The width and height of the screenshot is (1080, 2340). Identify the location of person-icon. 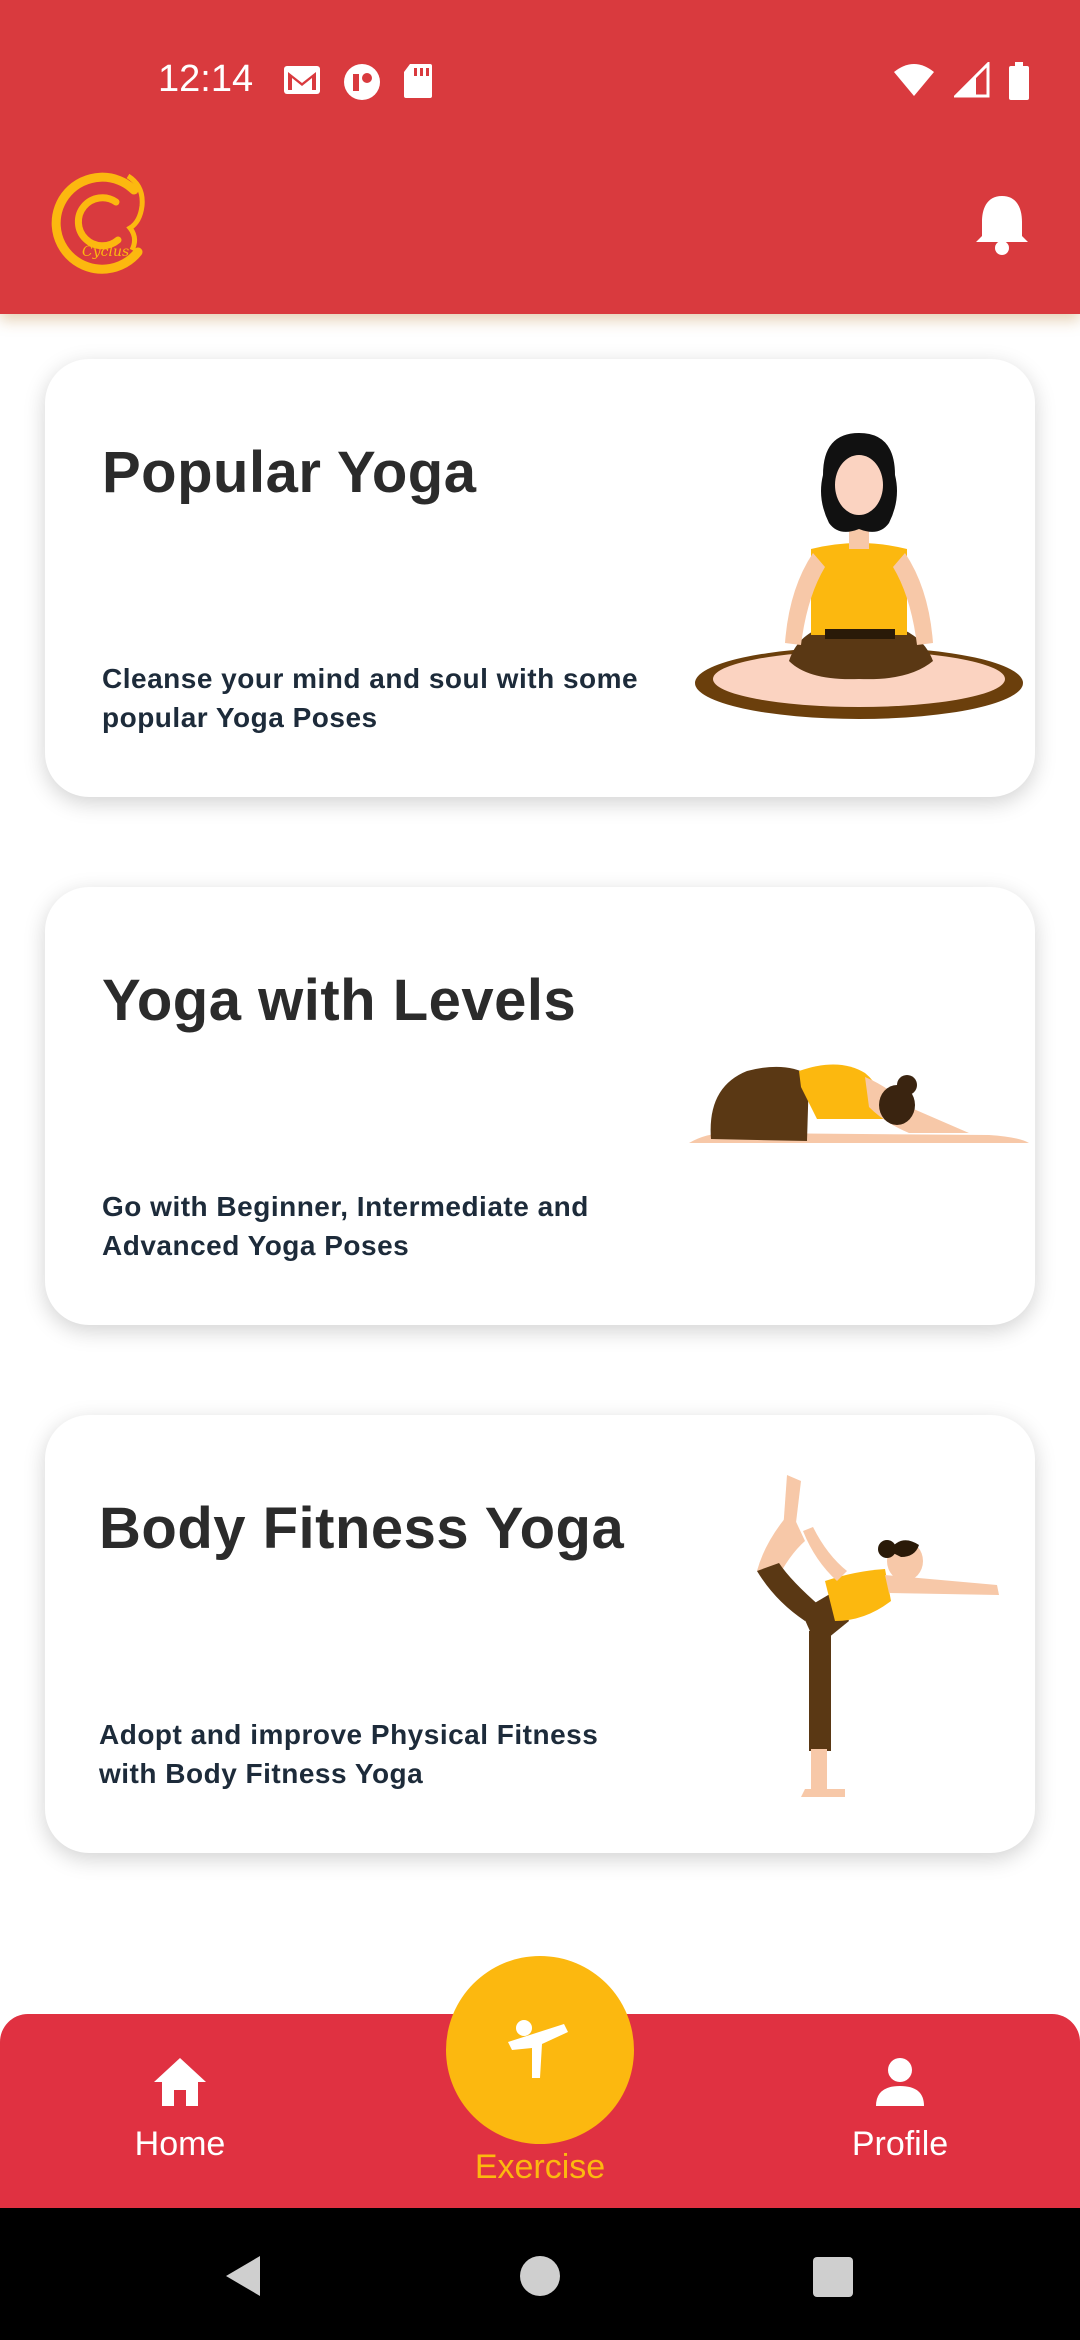
(900, 2082).